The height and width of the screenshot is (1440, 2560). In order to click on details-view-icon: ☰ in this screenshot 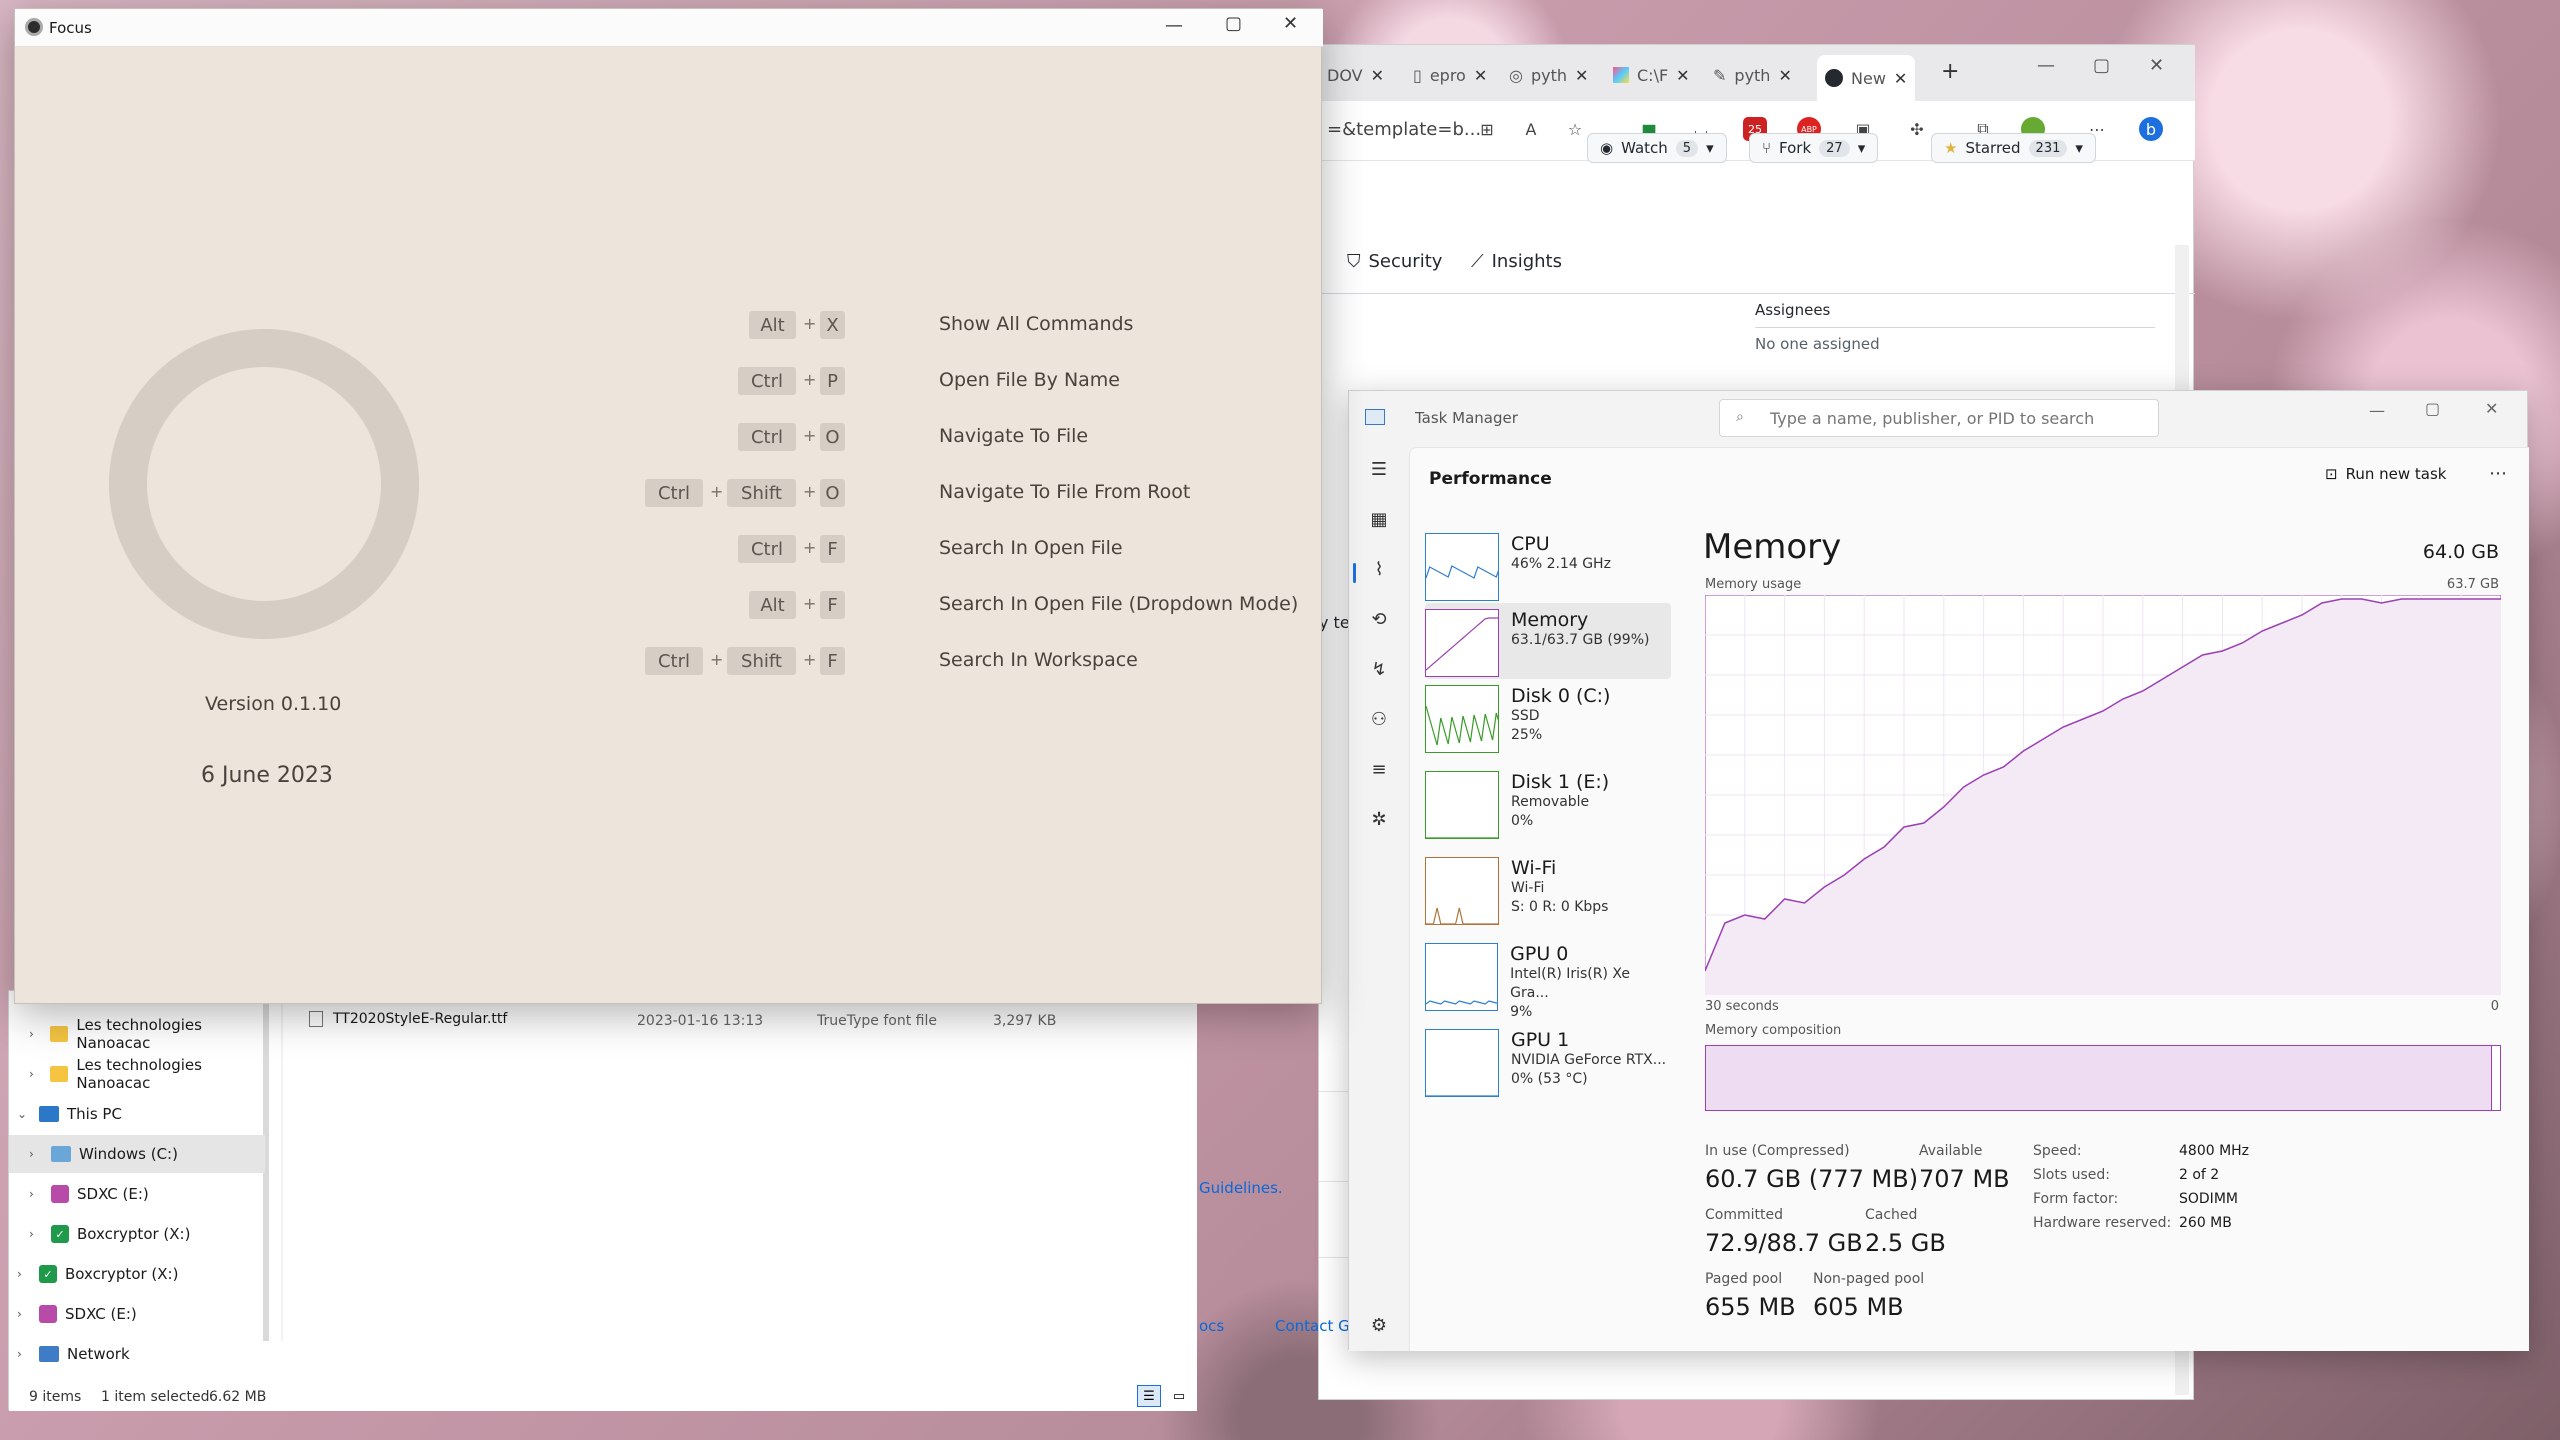, I will do `click(1149, 1396)`.